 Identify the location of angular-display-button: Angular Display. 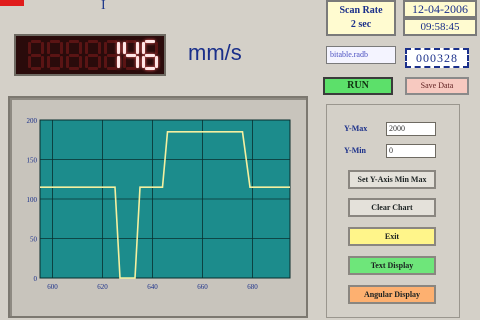
(392, 294).